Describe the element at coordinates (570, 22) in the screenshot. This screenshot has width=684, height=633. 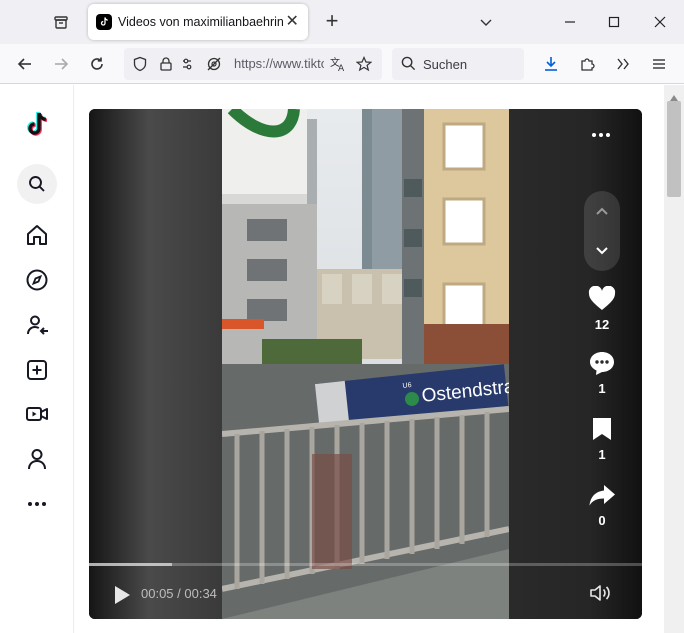
I see `minimize-button` at that location.